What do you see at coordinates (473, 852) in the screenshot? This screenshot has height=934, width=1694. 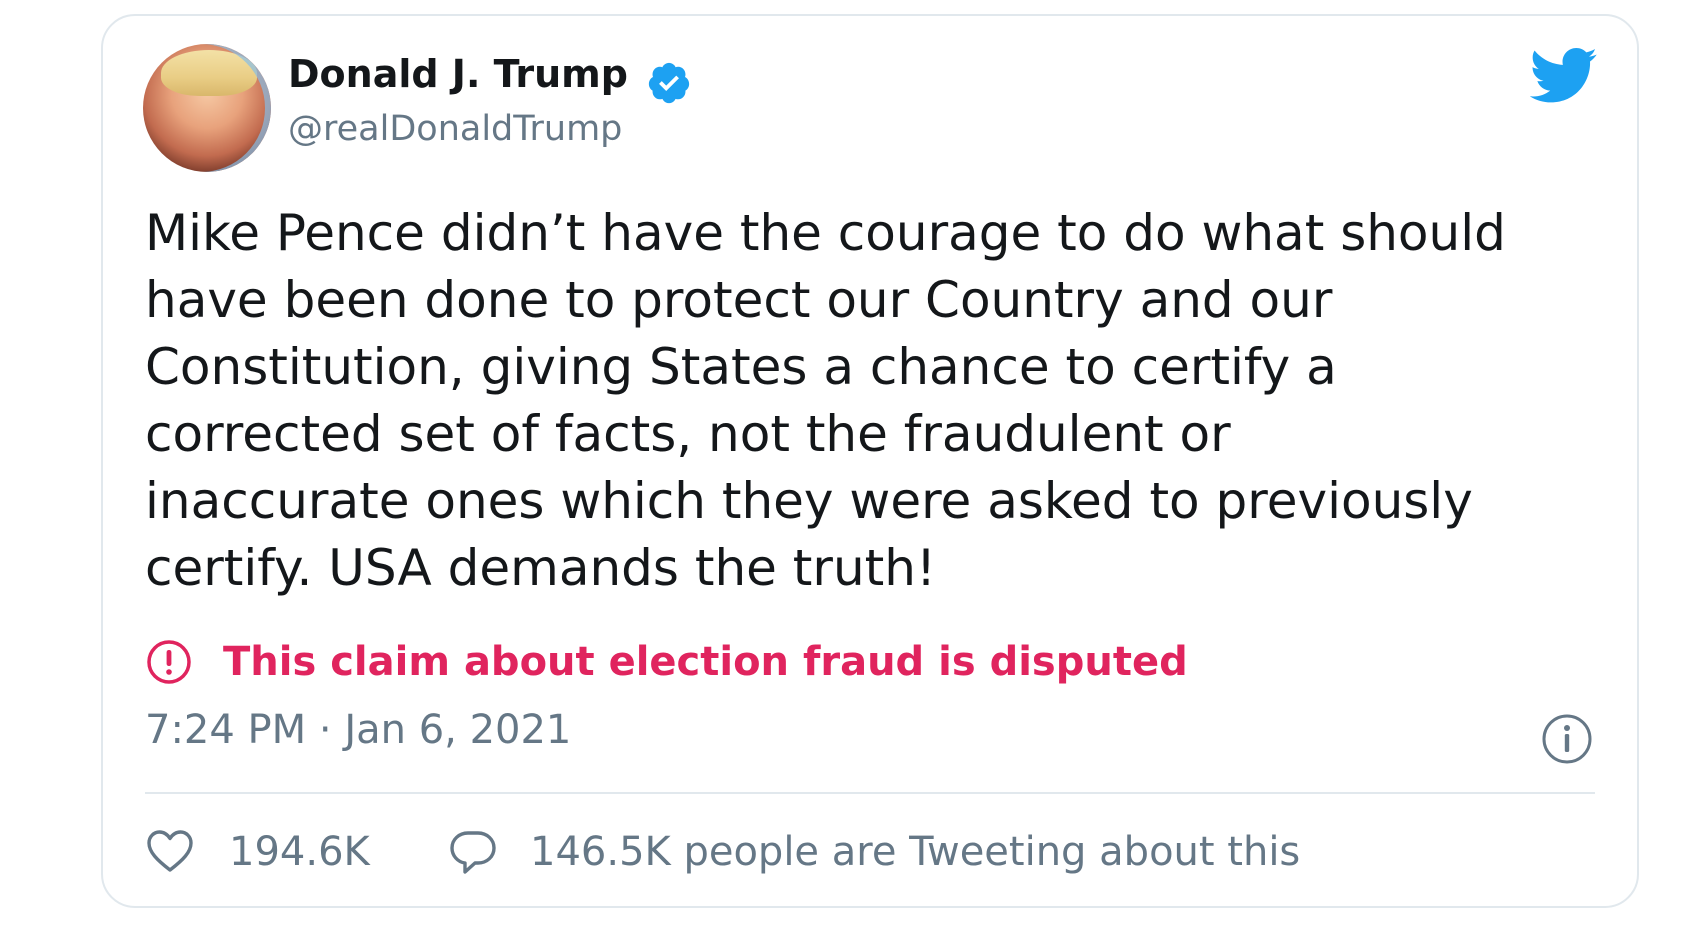 I see `speech-bubble-icon` at bounding box center [473, 852].